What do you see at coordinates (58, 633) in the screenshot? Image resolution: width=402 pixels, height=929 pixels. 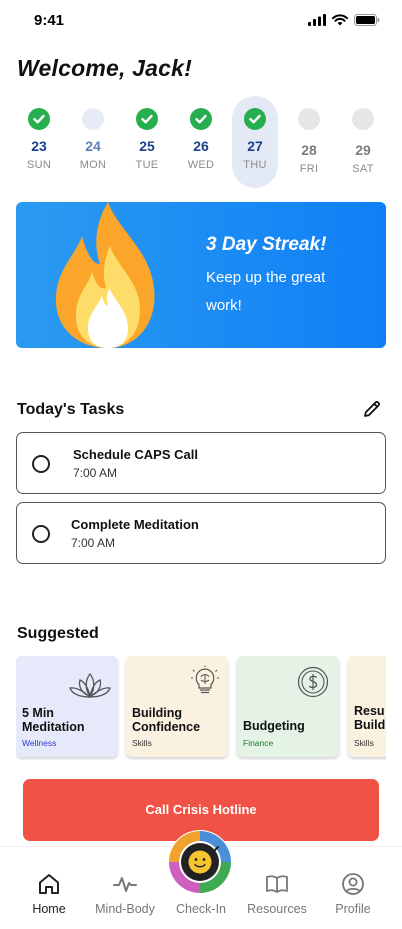 I see `suggested-heading: Suggested` at bounding box center [58, 633].